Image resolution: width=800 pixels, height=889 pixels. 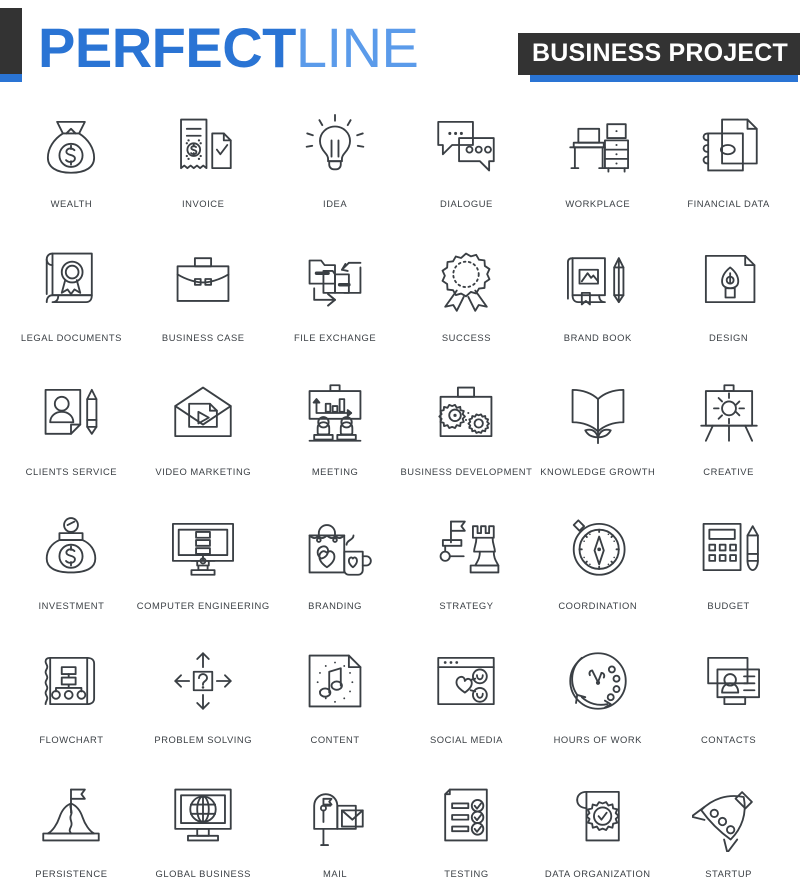 What do you see at coordinates (598, 279) in the screenshot?
I see `book-pencil-icon` at bounding box center [598, 279].